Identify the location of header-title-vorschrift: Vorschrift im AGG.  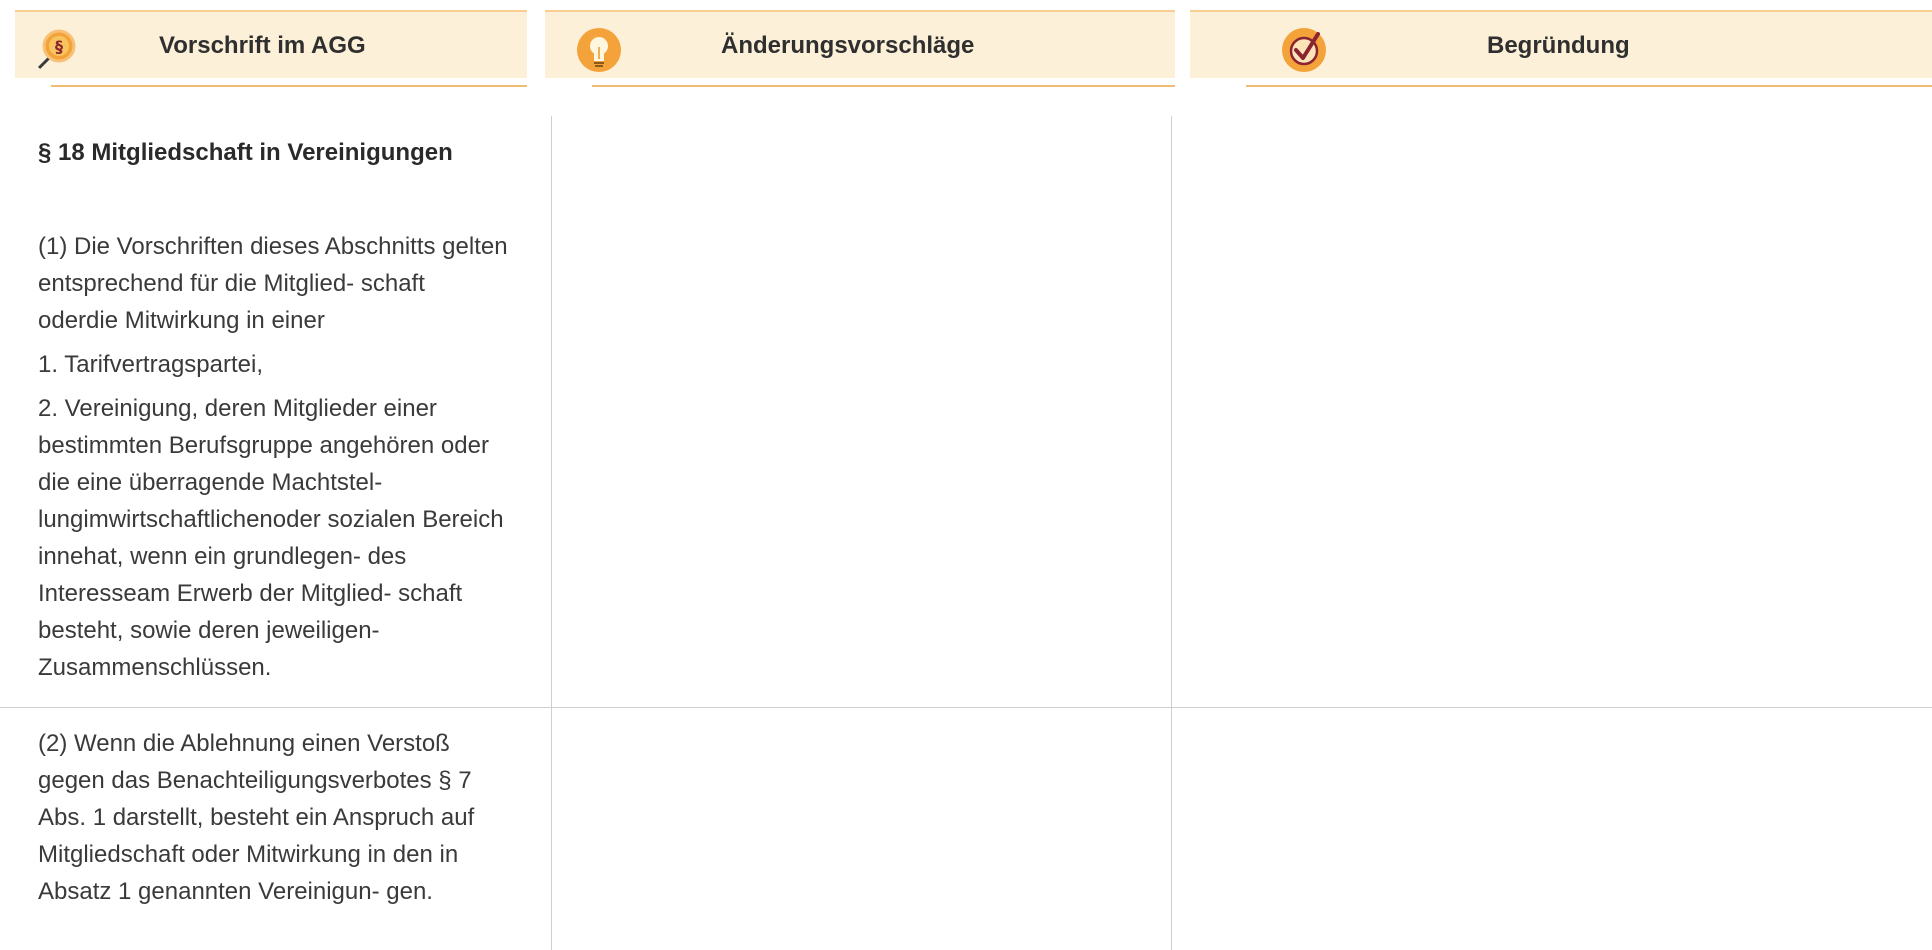
(262, 45).